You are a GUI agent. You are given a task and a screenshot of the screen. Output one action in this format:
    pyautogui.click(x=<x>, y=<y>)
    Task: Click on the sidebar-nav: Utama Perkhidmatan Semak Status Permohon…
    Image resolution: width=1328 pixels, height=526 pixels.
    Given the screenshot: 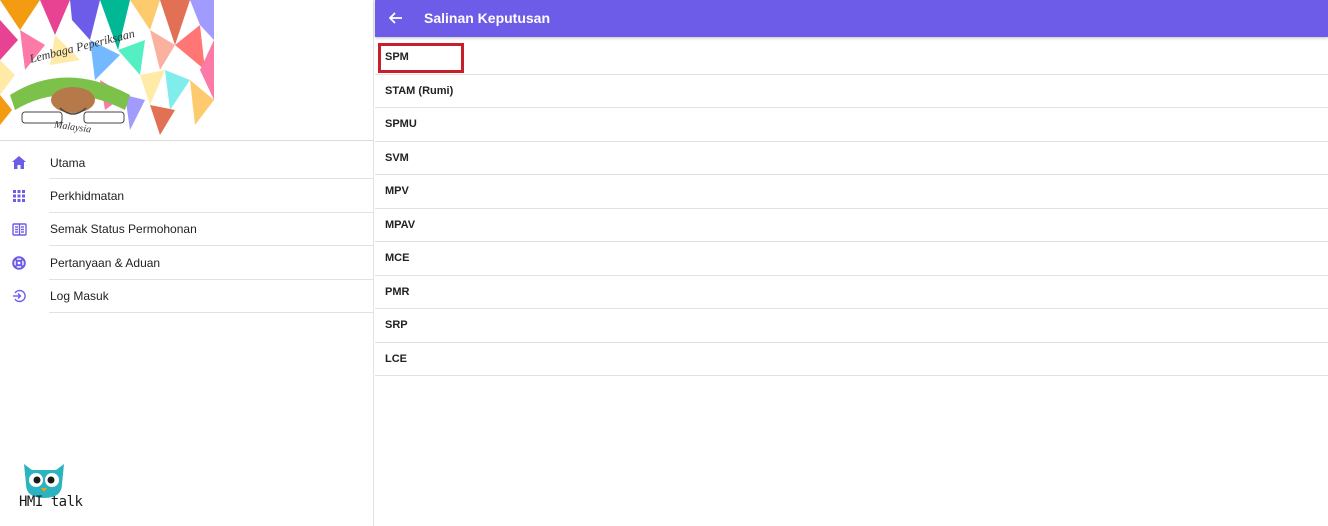 What is the action you would take?
    pyautogui.click(x=187, y=229)
    